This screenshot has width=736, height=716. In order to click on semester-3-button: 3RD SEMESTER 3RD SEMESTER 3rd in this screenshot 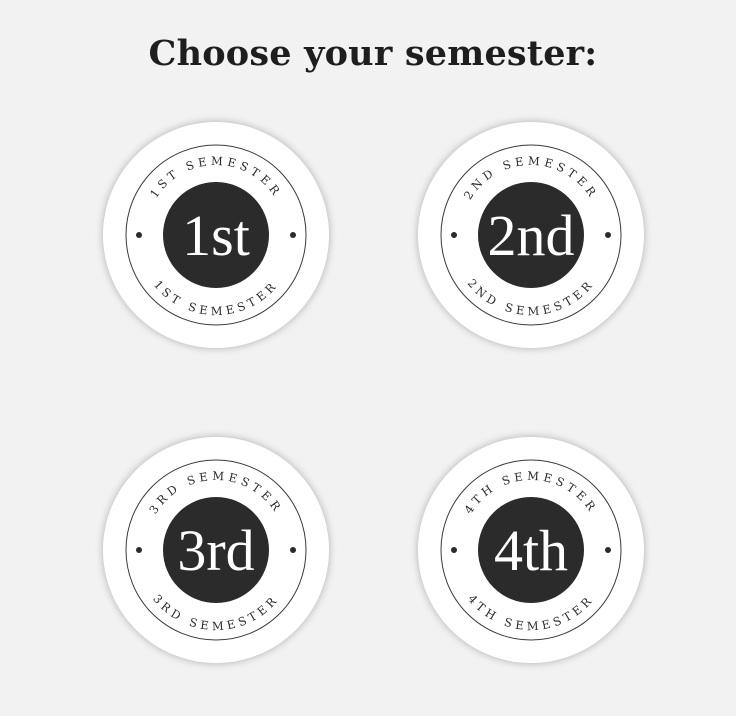, I will do `click(216, 550)`.